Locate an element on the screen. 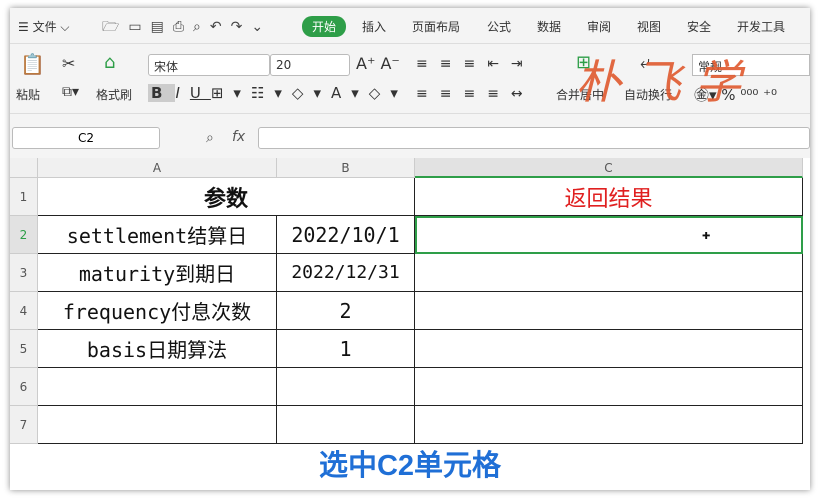 This screenshot has height=504, width=820. cell-a5: basis日期算法 is located at coordinates (157, 349).